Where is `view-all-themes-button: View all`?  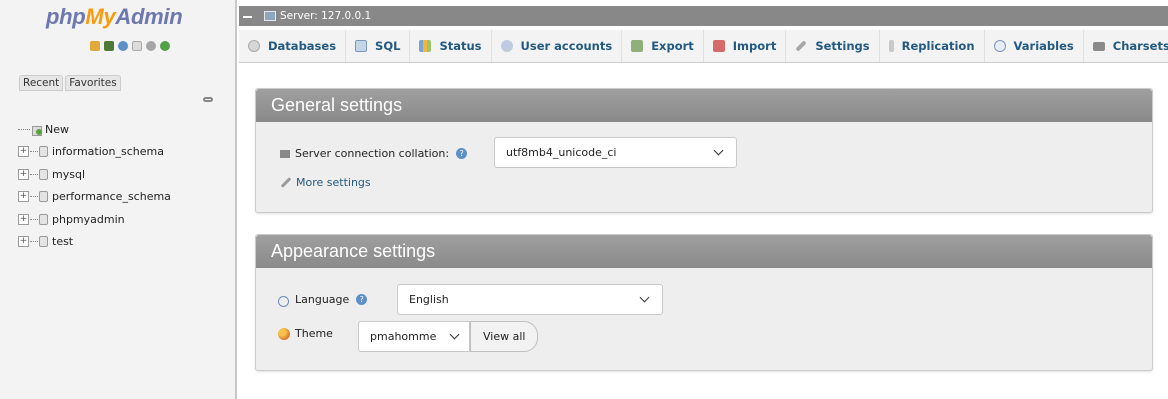
view-all-themes-button: View all is located at coordinates (504, 336).